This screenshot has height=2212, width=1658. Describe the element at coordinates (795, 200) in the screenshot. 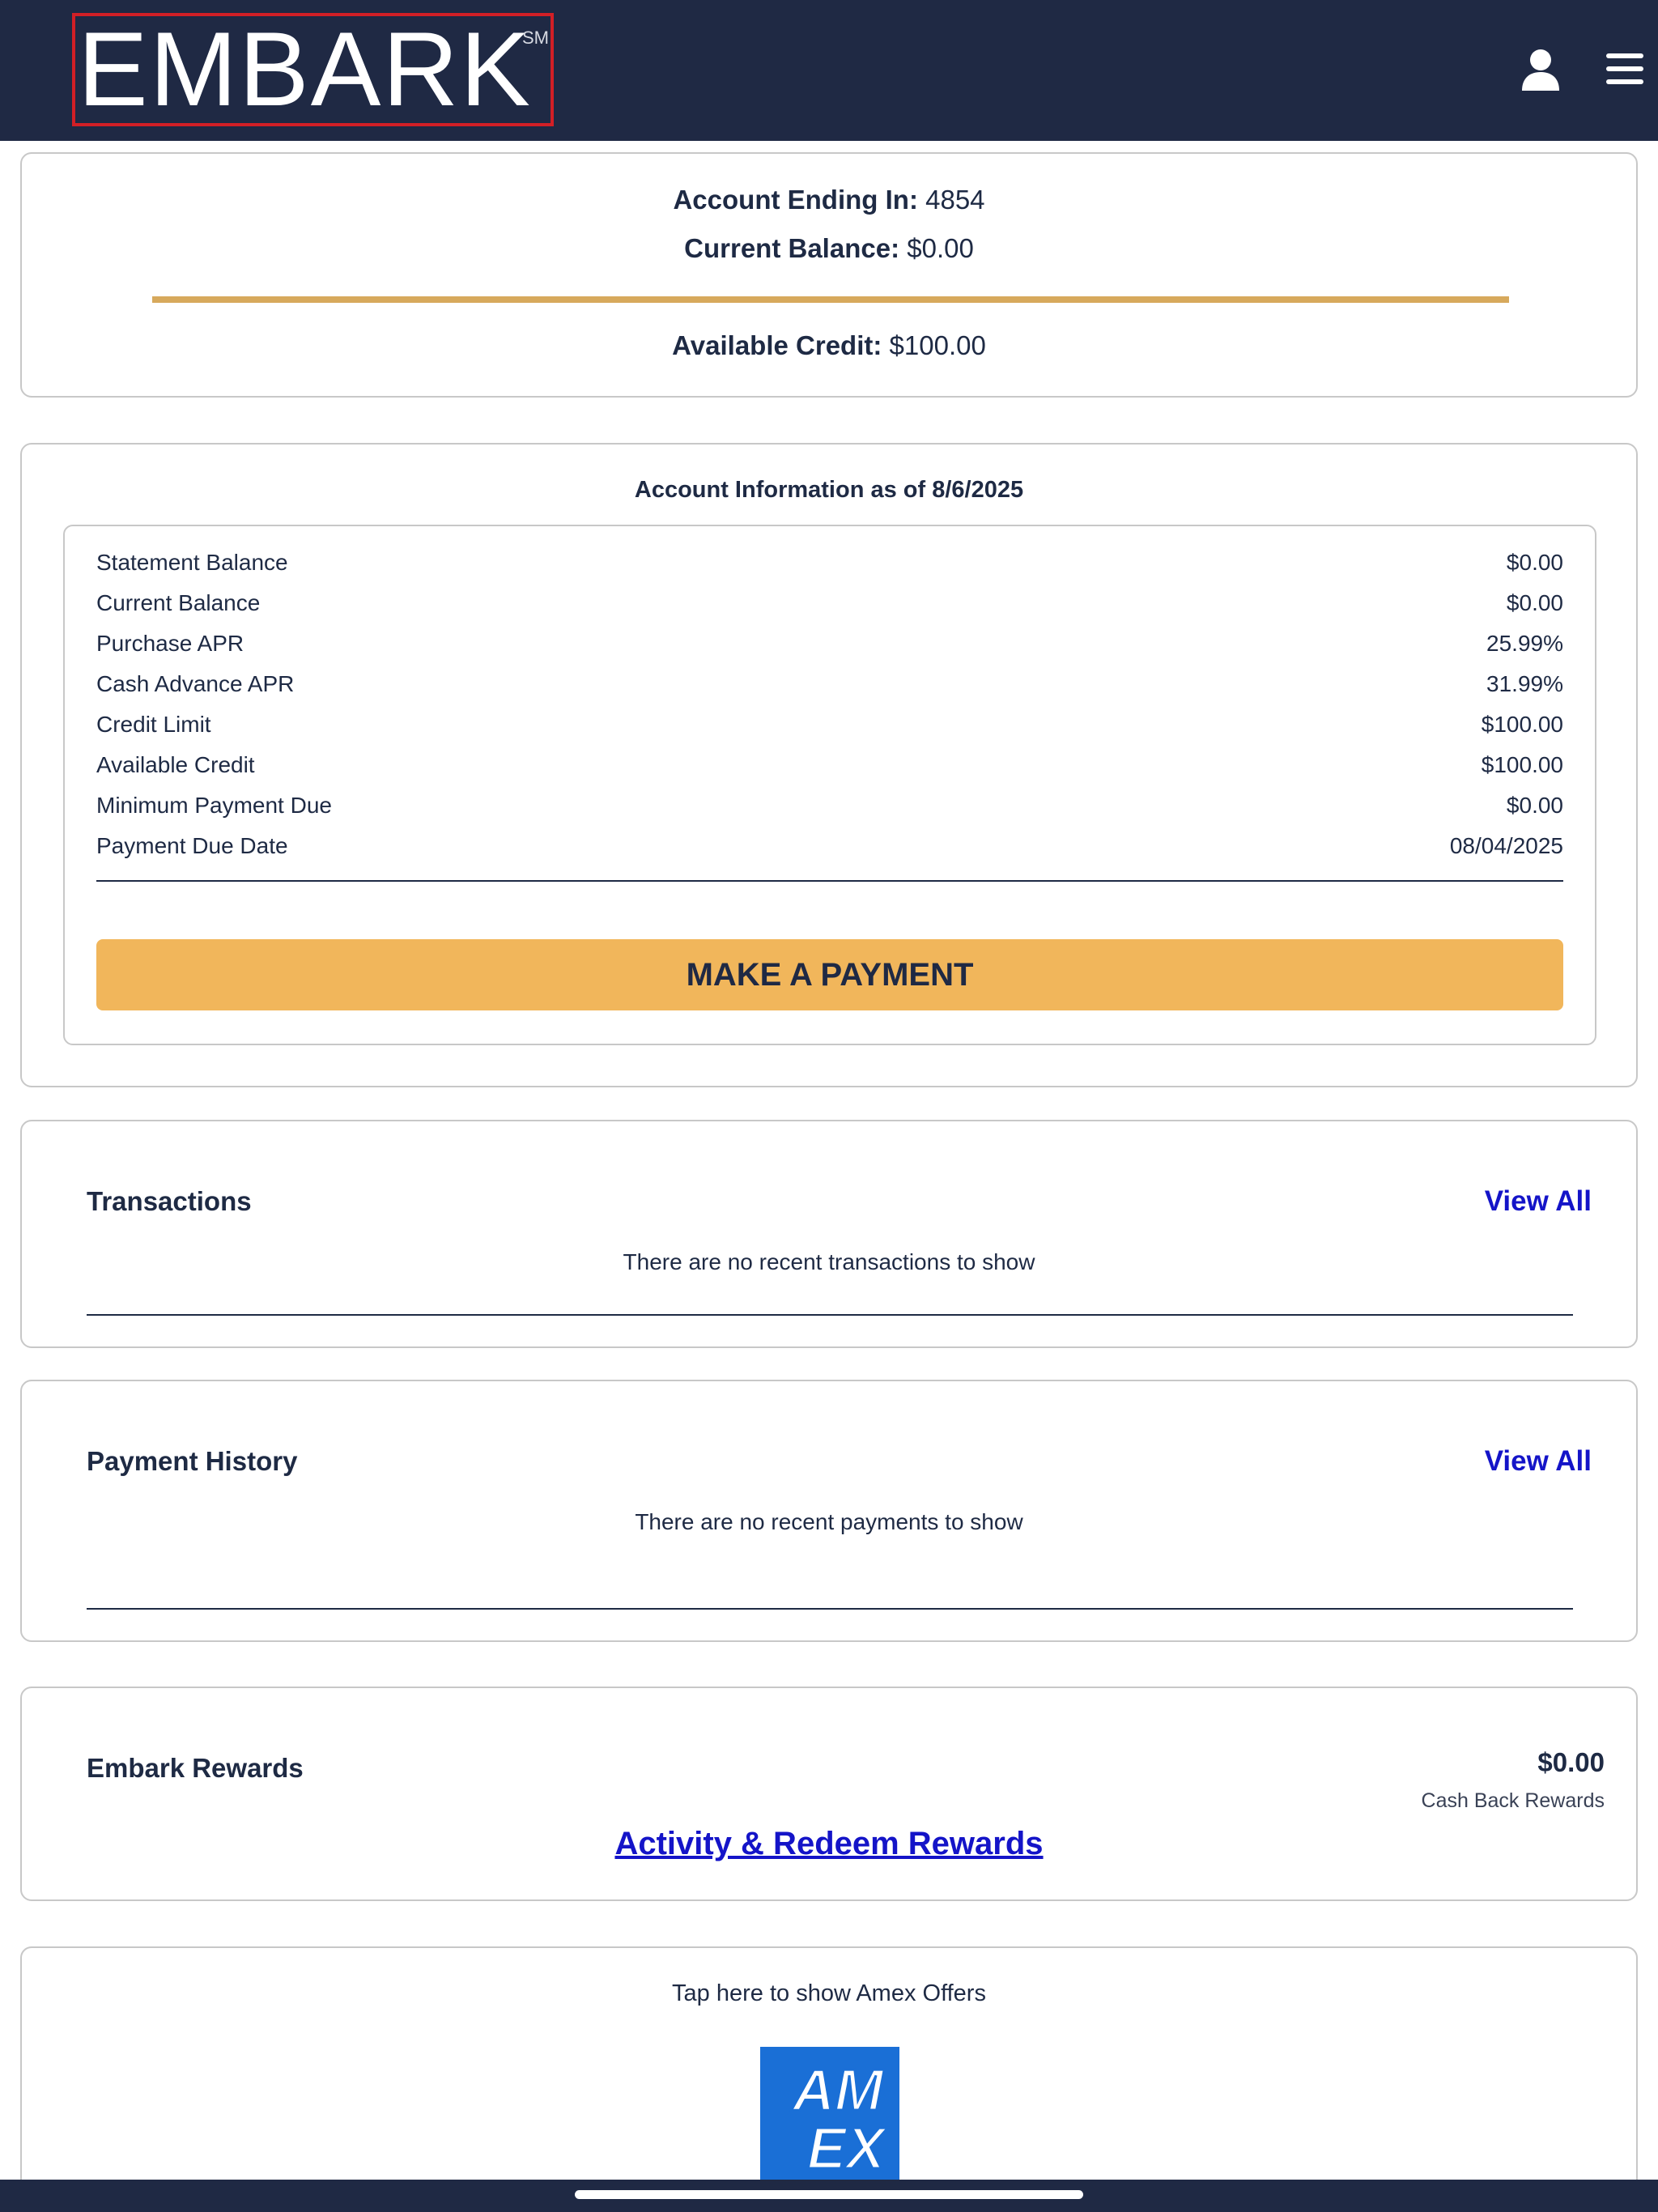

I see `account-ending-label: Account Ending In:` at that location.